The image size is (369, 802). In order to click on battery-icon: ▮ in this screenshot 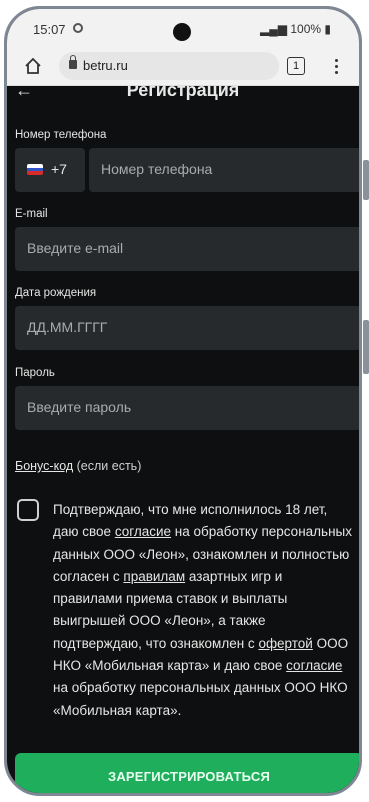, I will do `click(327, 29)`.